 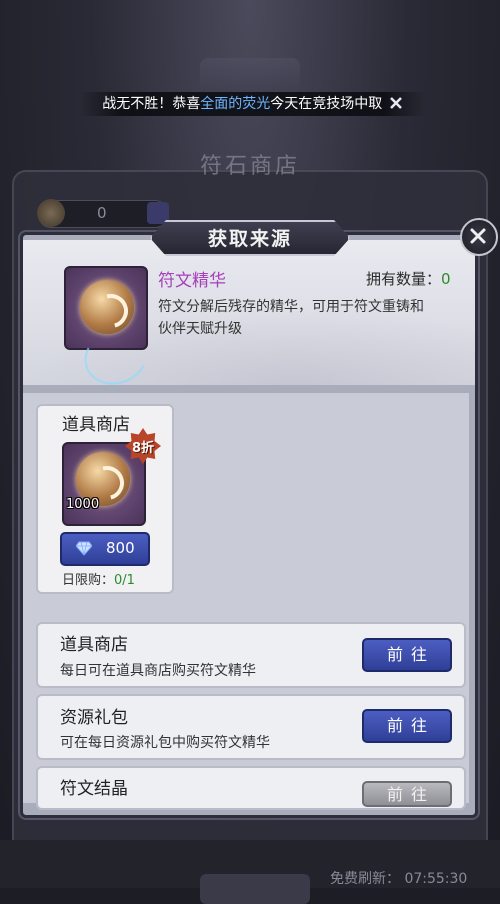 What do you see at coordinates (94, 645) in the screenshot?
I see `source-row-title: 道具商店` at bounding box center [94, 645].